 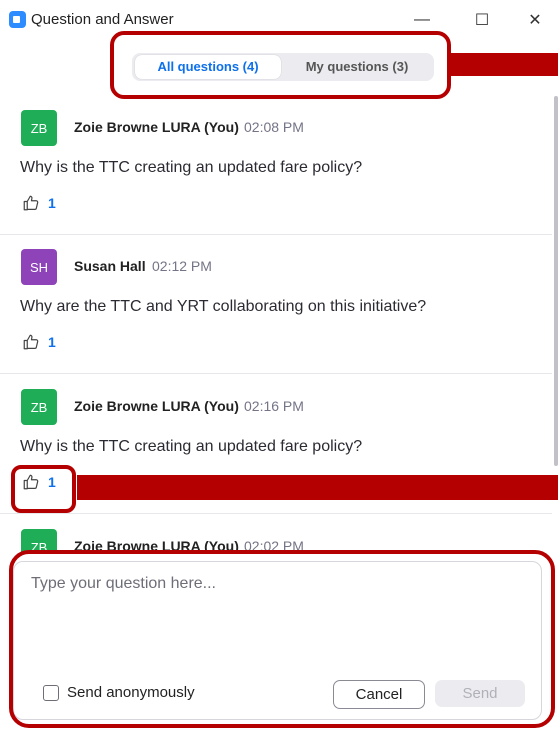 I want to click on question-item: ZB Zoie Browne LURA (You) 02:02 PM, so click(x=276, y=534).